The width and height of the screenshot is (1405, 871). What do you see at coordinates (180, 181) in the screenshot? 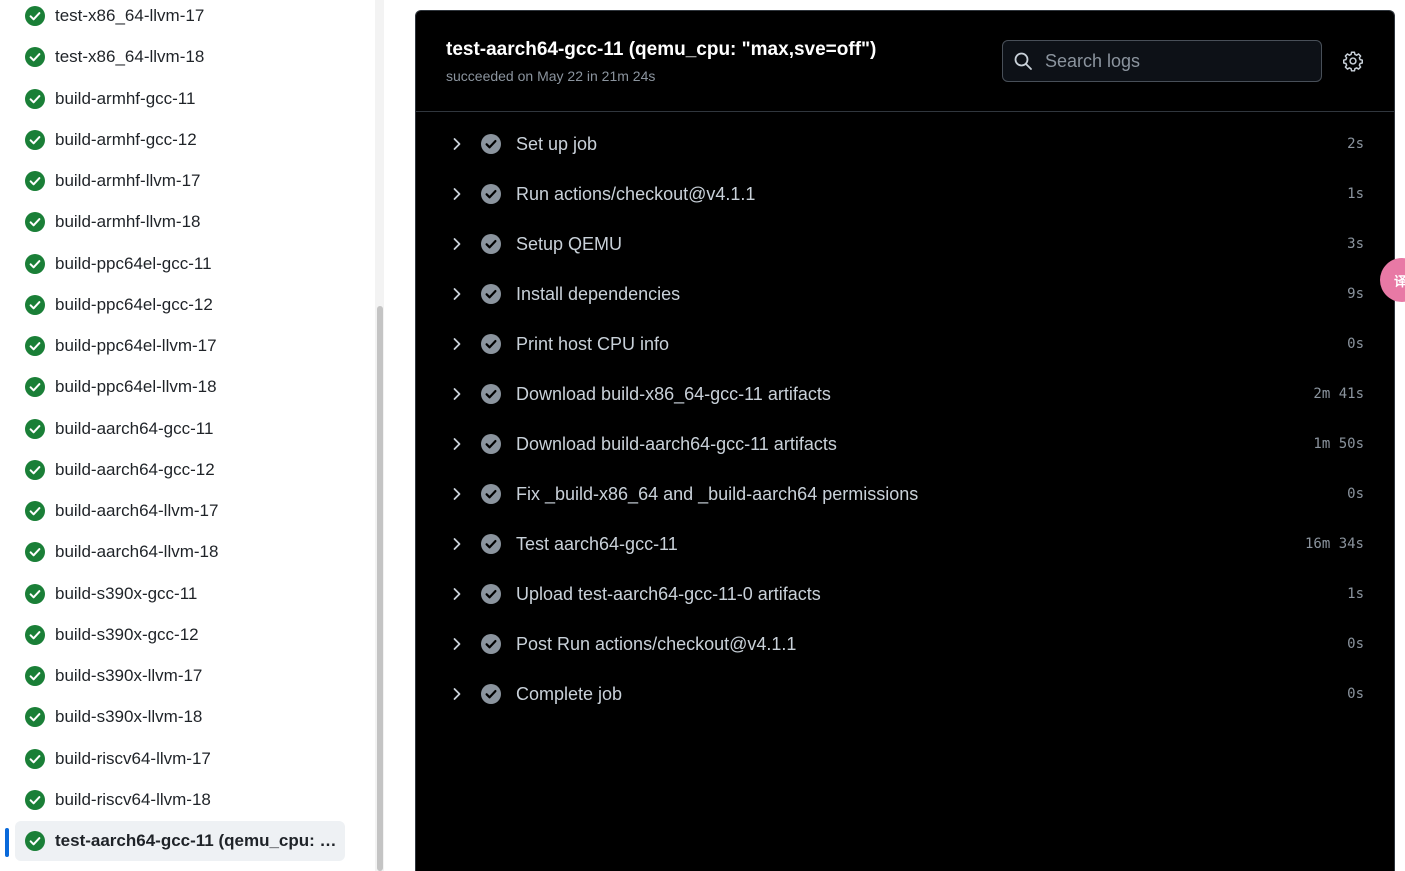
I see `job-list-item: build-armhf-llvm-17` at bounding box center [180, 181].